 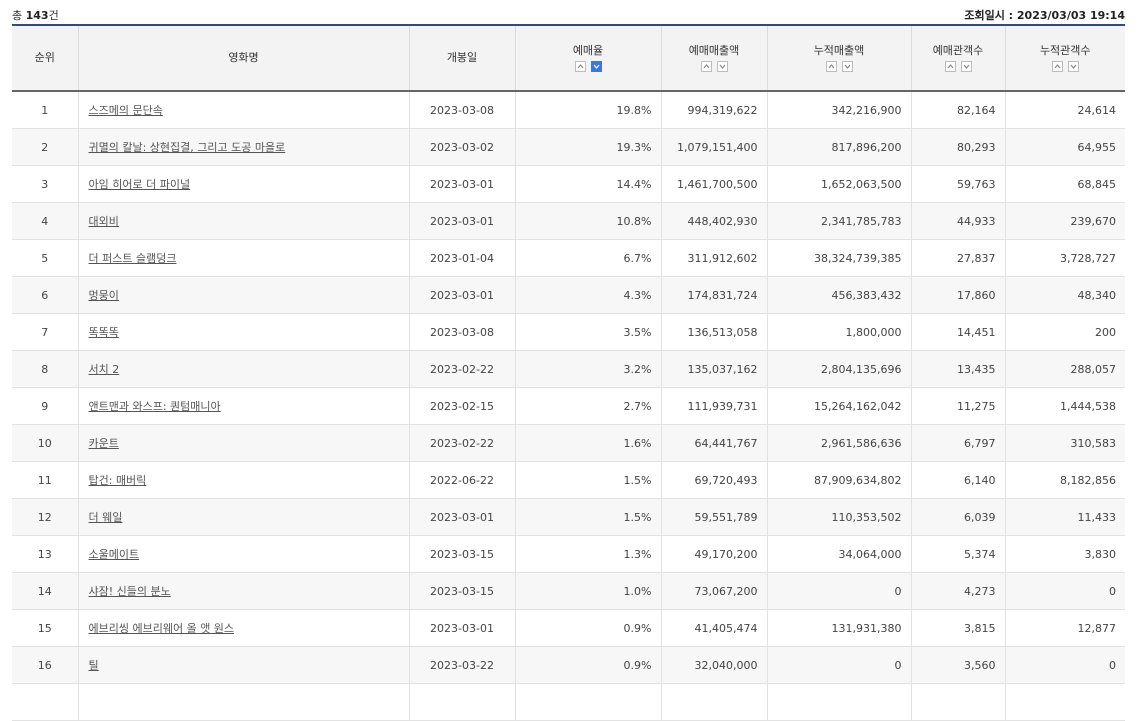 What do you see at coordinates (957, 295) in the screenshot?
I see `cell-audience: 17,860` at bounding box center [957, 295].